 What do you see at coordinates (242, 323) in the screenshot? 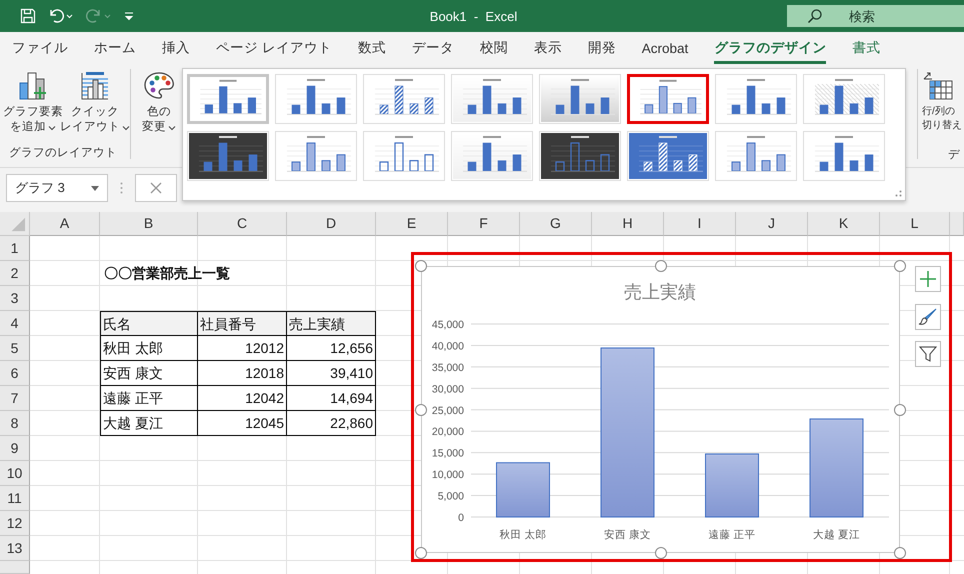
I see `table-cell: 社員番号` at bounding box center [242, 323].